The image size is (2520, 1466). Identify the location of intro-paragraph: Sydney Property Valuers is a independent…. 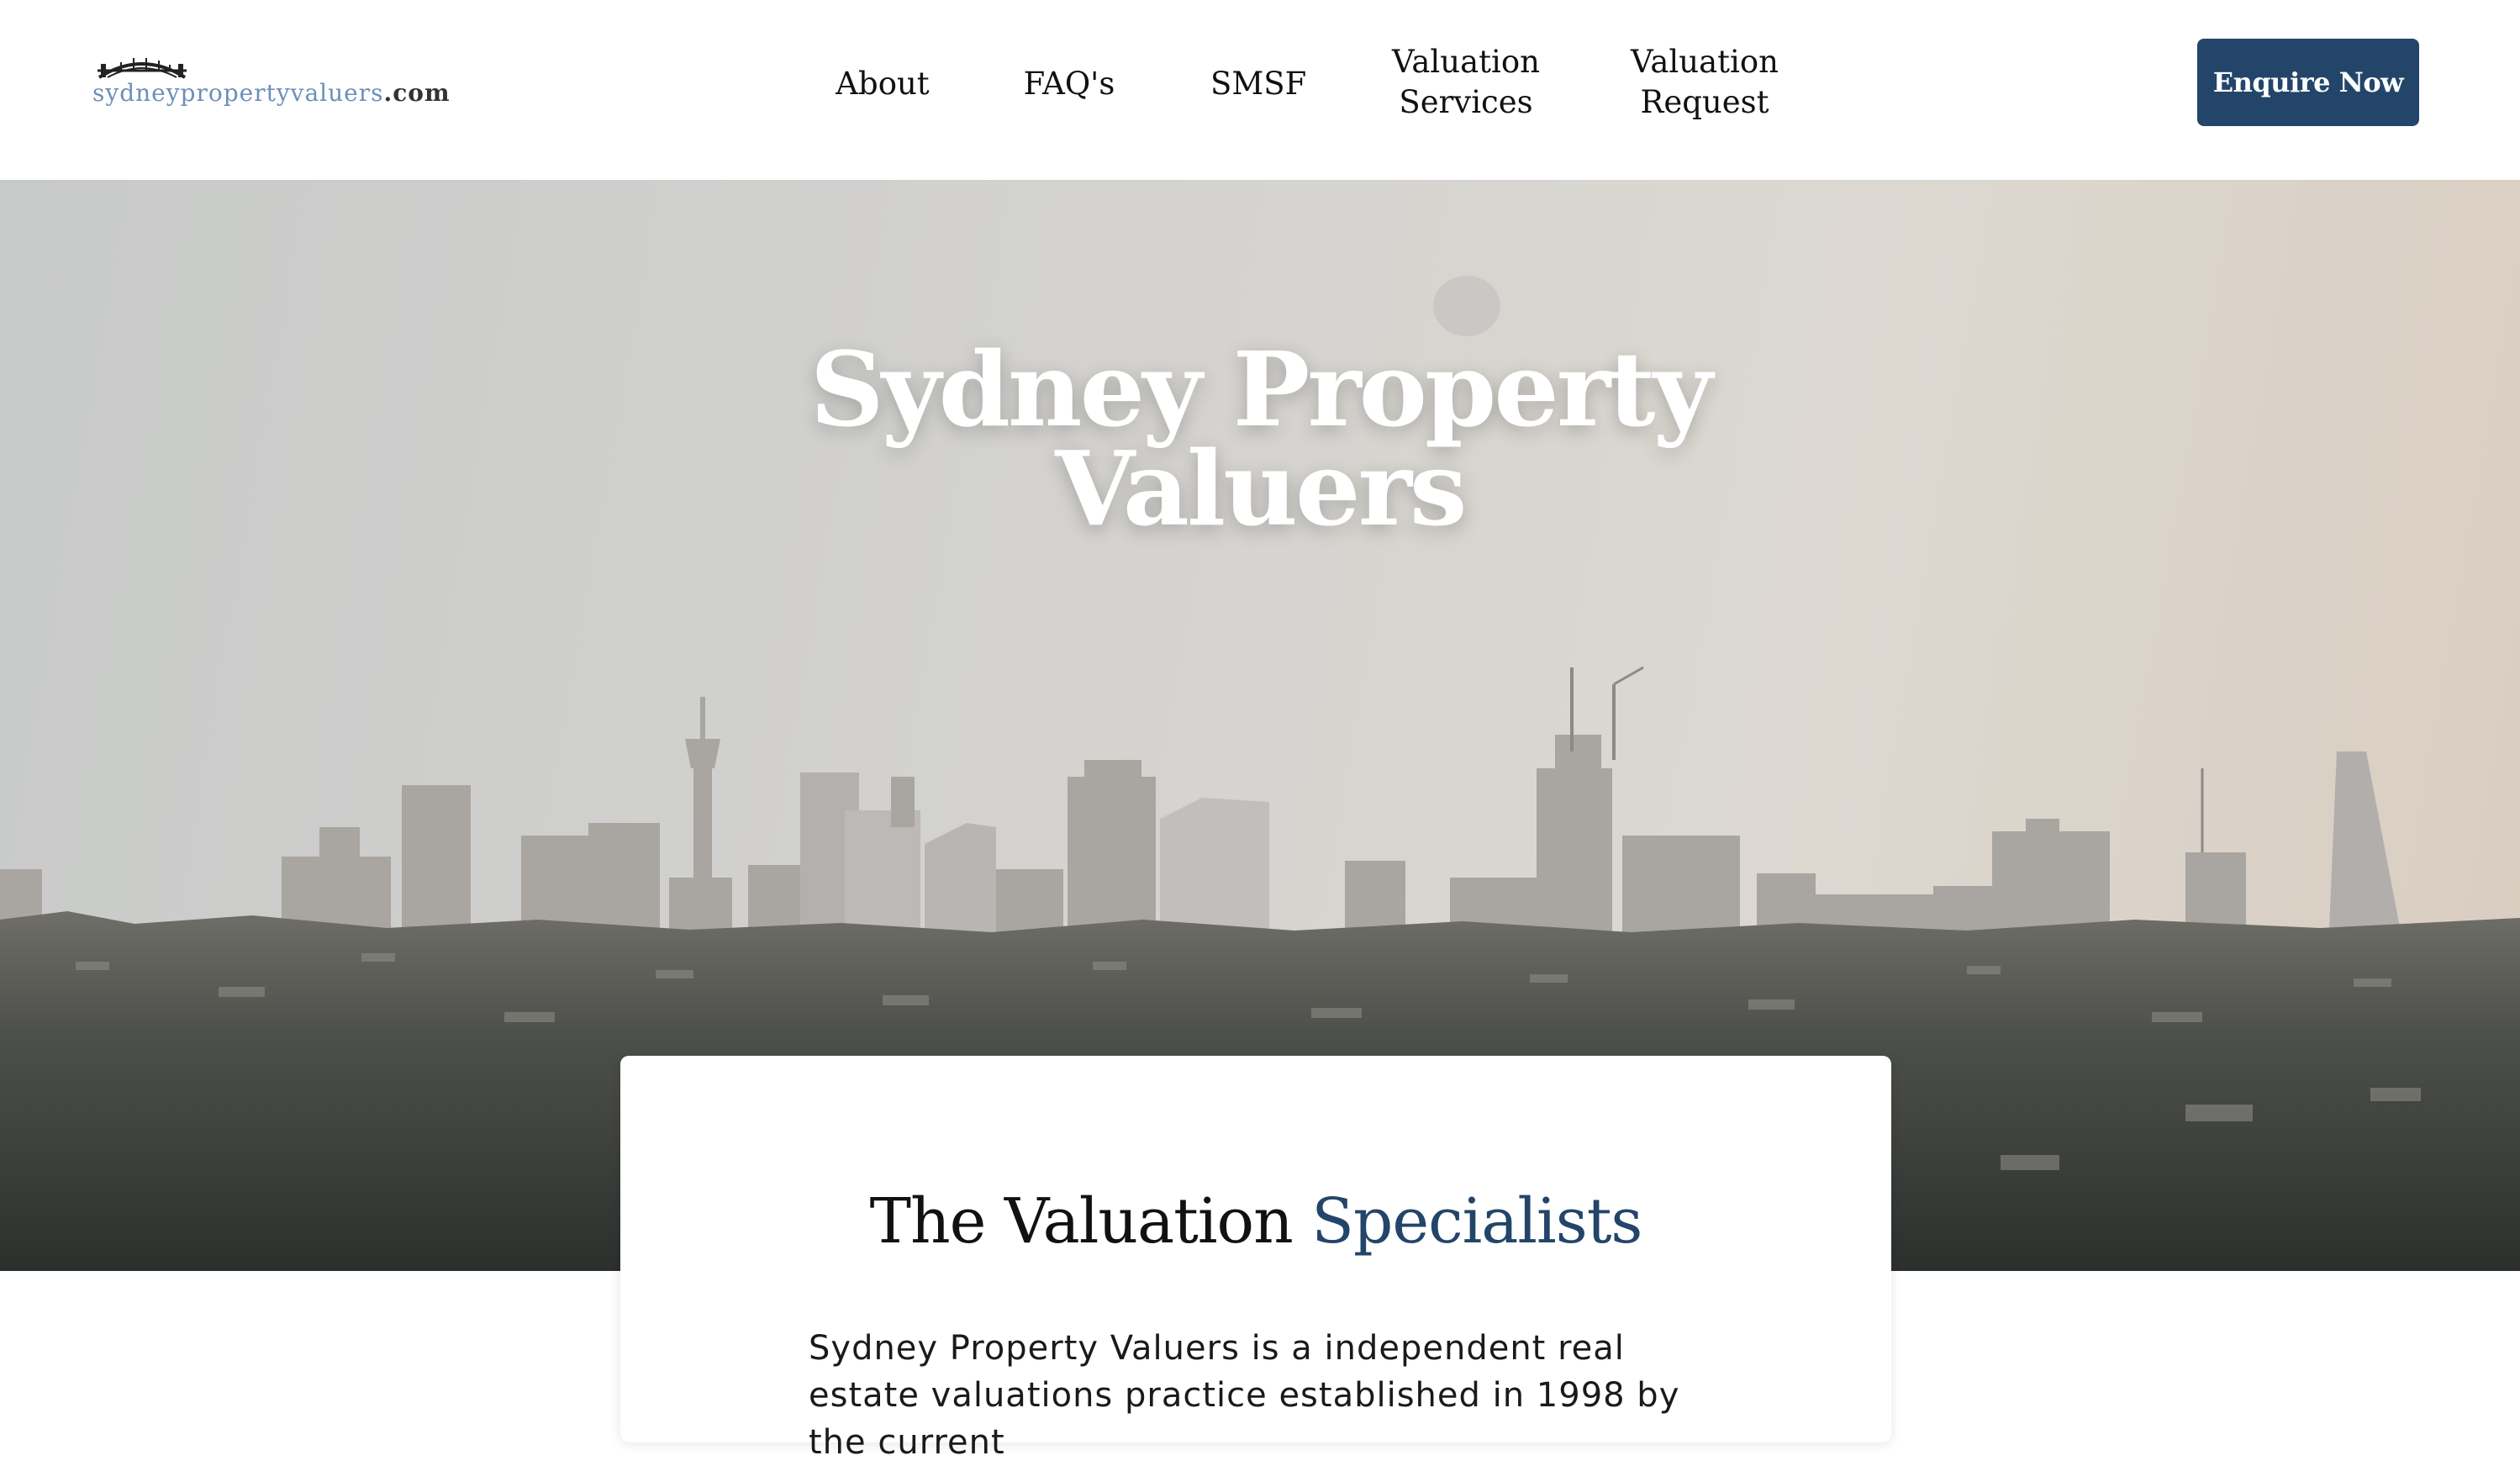
(1244, 1395).